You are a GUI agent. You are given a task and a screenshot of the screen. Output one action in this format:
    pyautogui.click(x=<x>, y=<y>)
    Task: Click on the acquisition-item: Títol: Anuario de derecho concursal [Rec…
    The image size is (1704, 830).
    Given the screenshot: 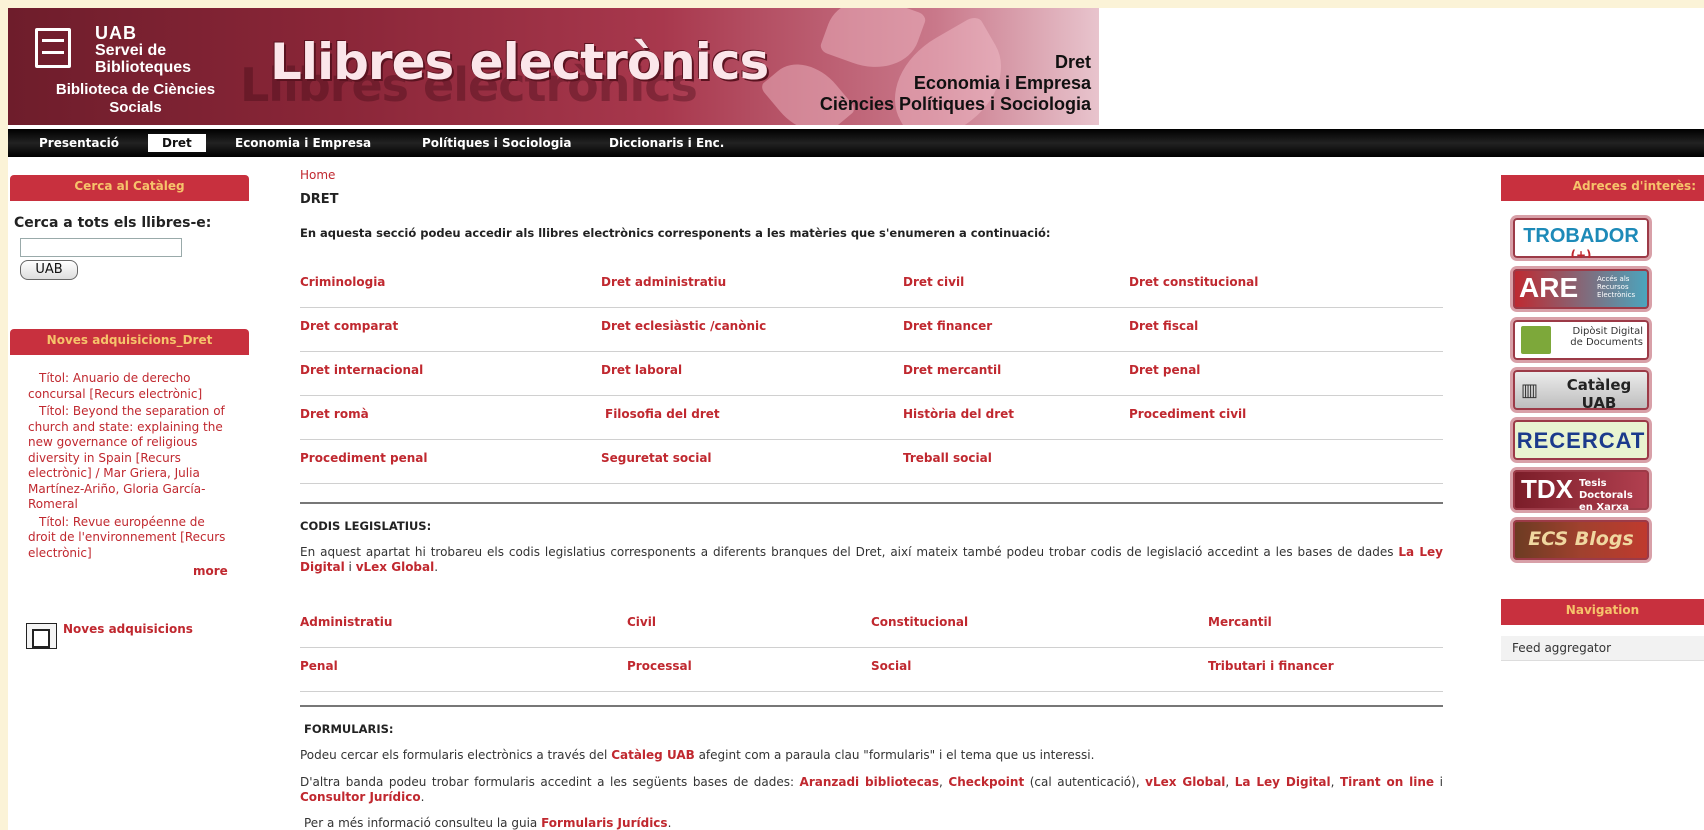 What is the action you would take?
    pyautogui.click(x=130, y=386)
    